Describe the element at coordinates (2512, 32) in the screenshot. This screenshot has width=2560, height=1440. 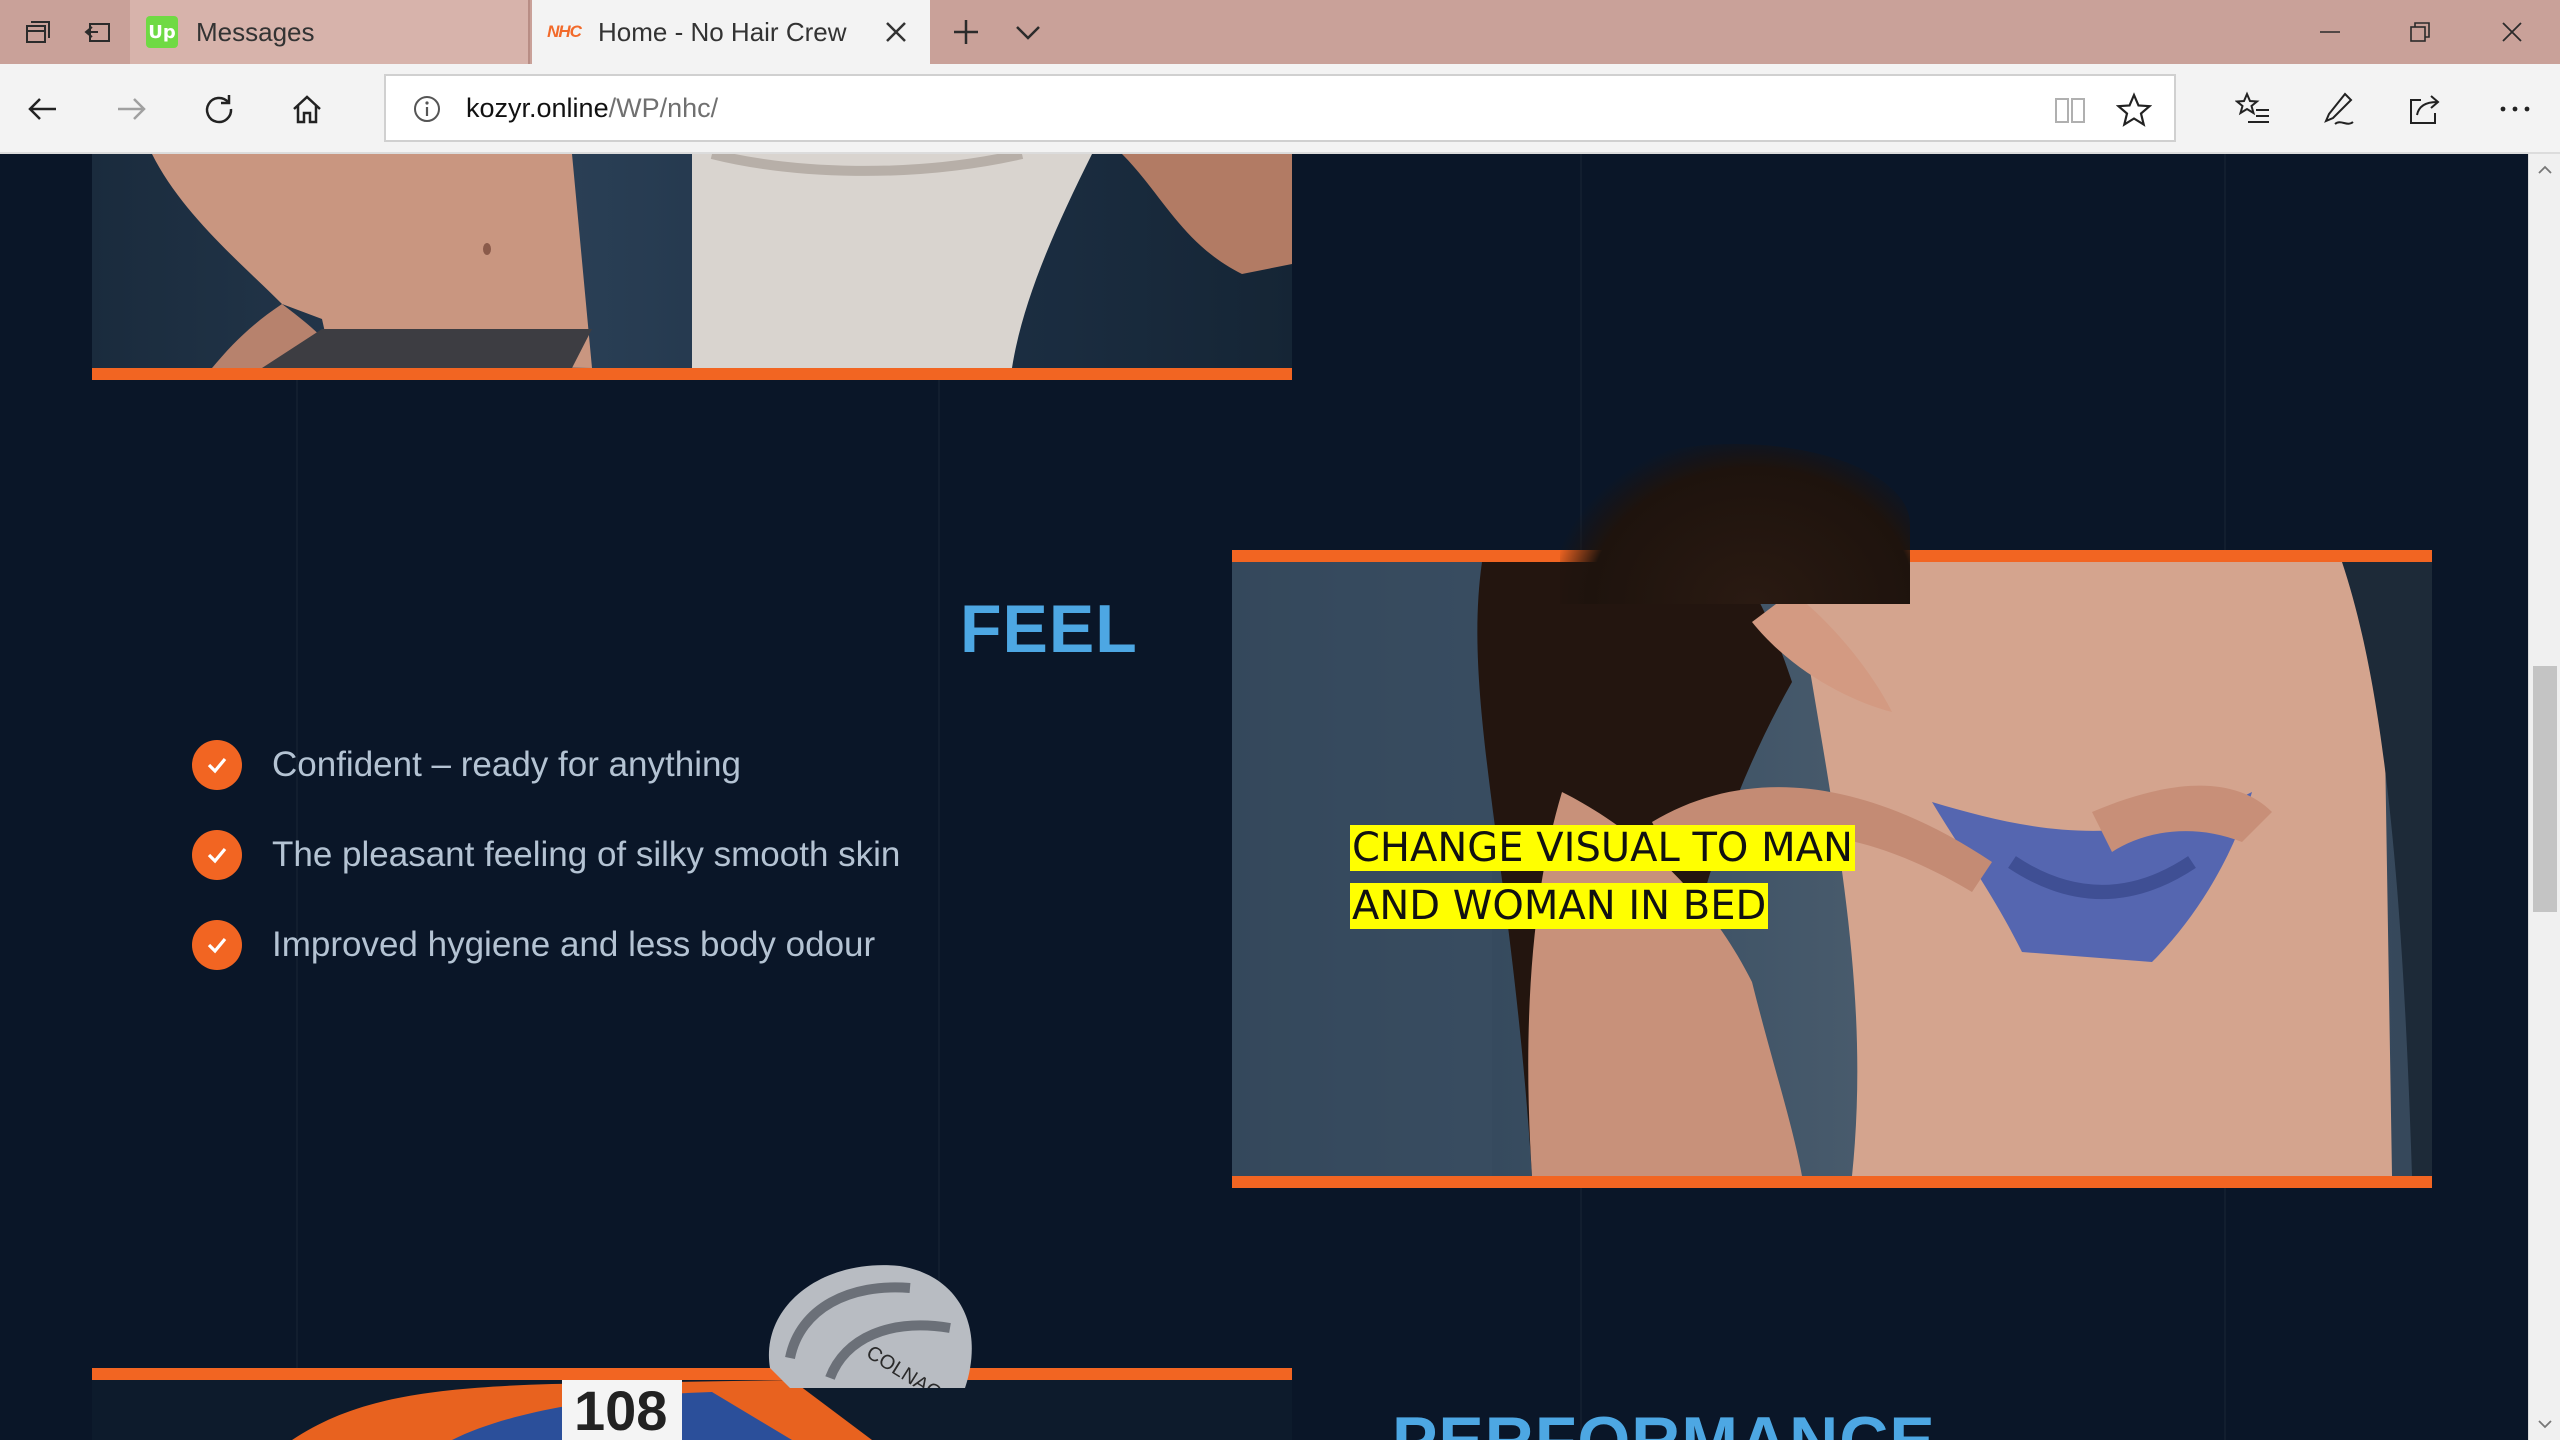
I see `close-window-icon` at that location.